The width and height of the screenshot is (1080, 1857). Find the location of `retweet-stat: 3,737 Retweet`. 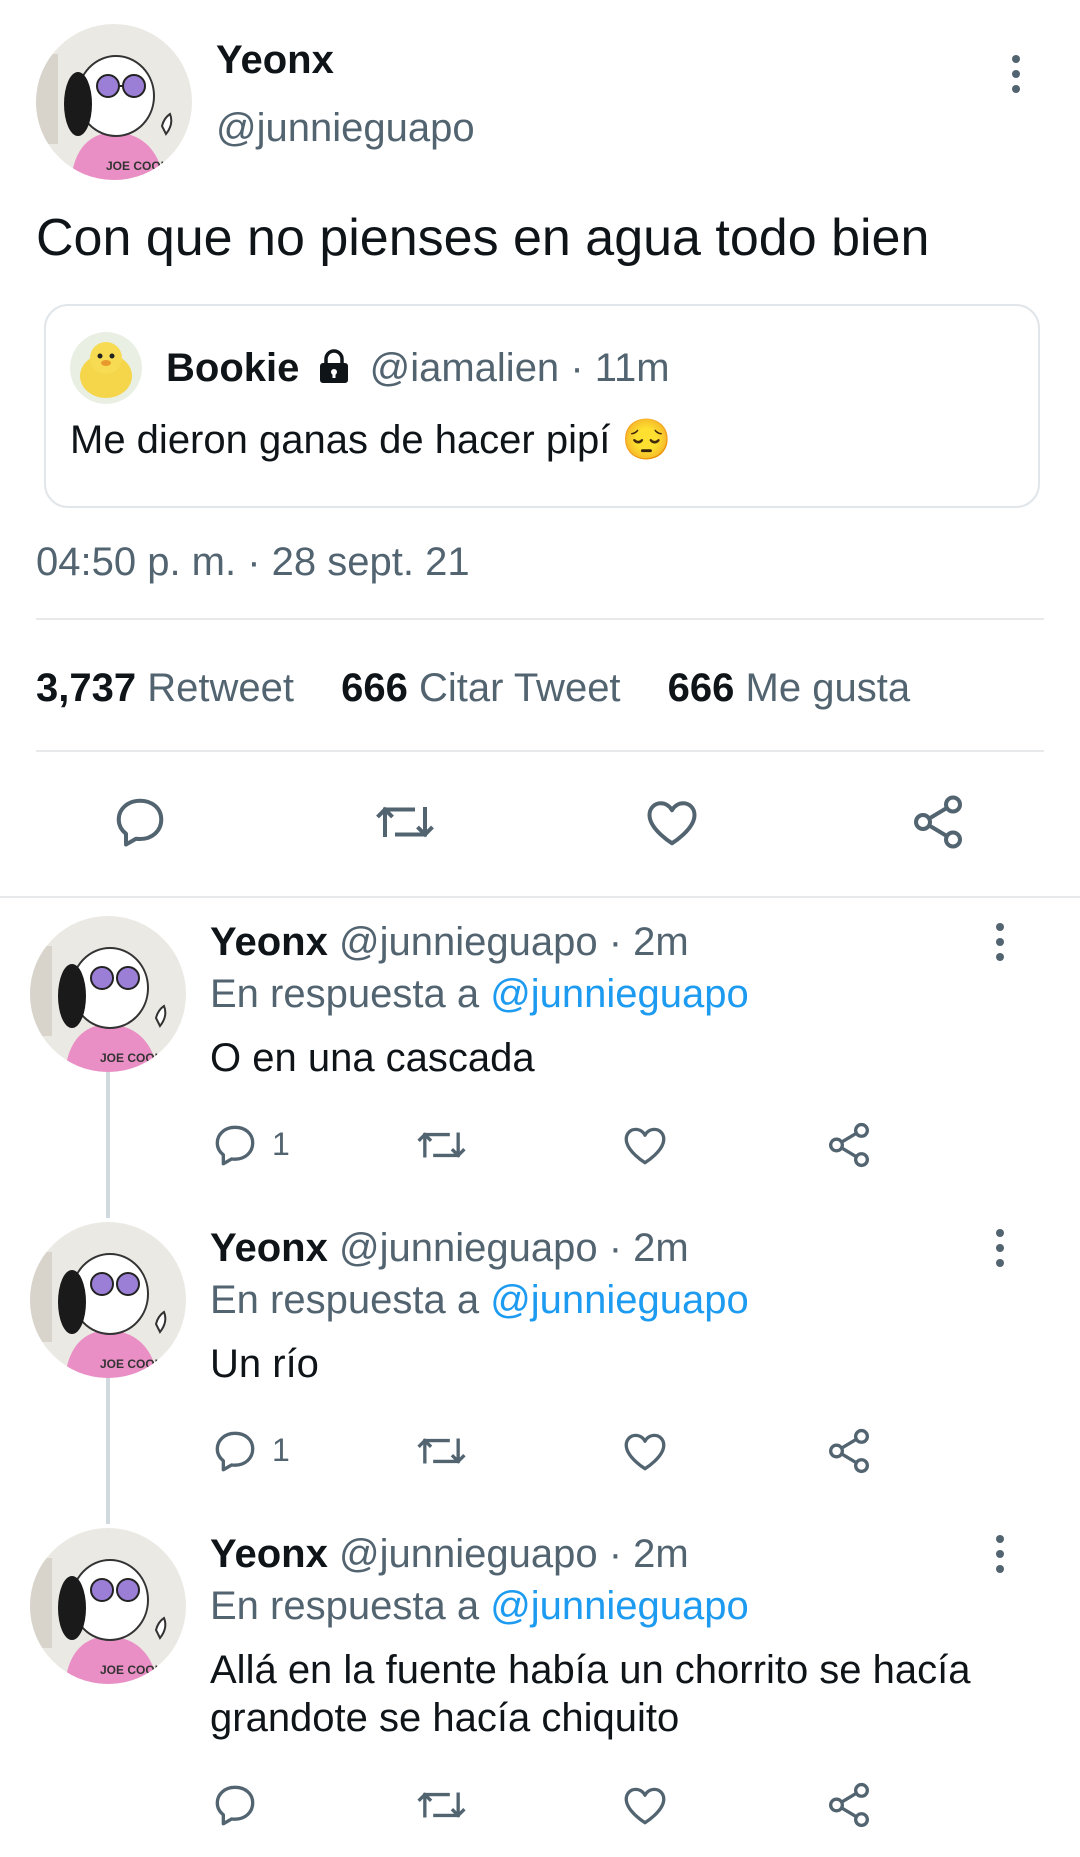

retweet-stat: 3,737 Retweet is located at coordinates (165, 688).